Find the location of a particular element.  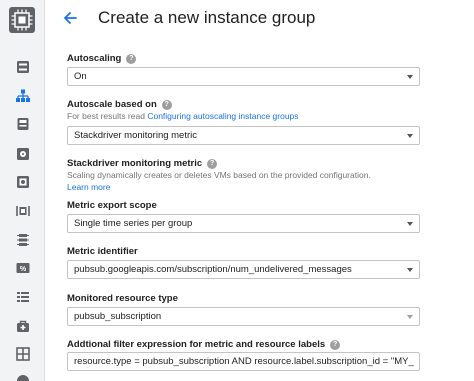

metric-export-scope-label-text: Metric export scope is located at coordinates (112, 205).